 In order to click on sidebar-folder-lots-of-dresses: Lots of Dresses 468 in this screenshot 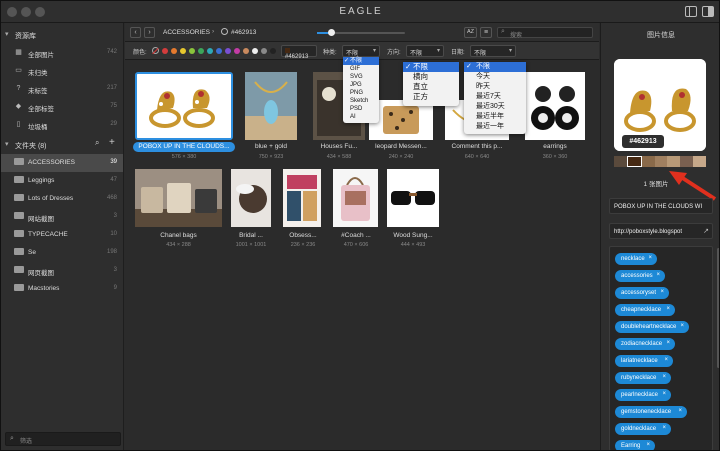, I will do `click(62, 199)`.